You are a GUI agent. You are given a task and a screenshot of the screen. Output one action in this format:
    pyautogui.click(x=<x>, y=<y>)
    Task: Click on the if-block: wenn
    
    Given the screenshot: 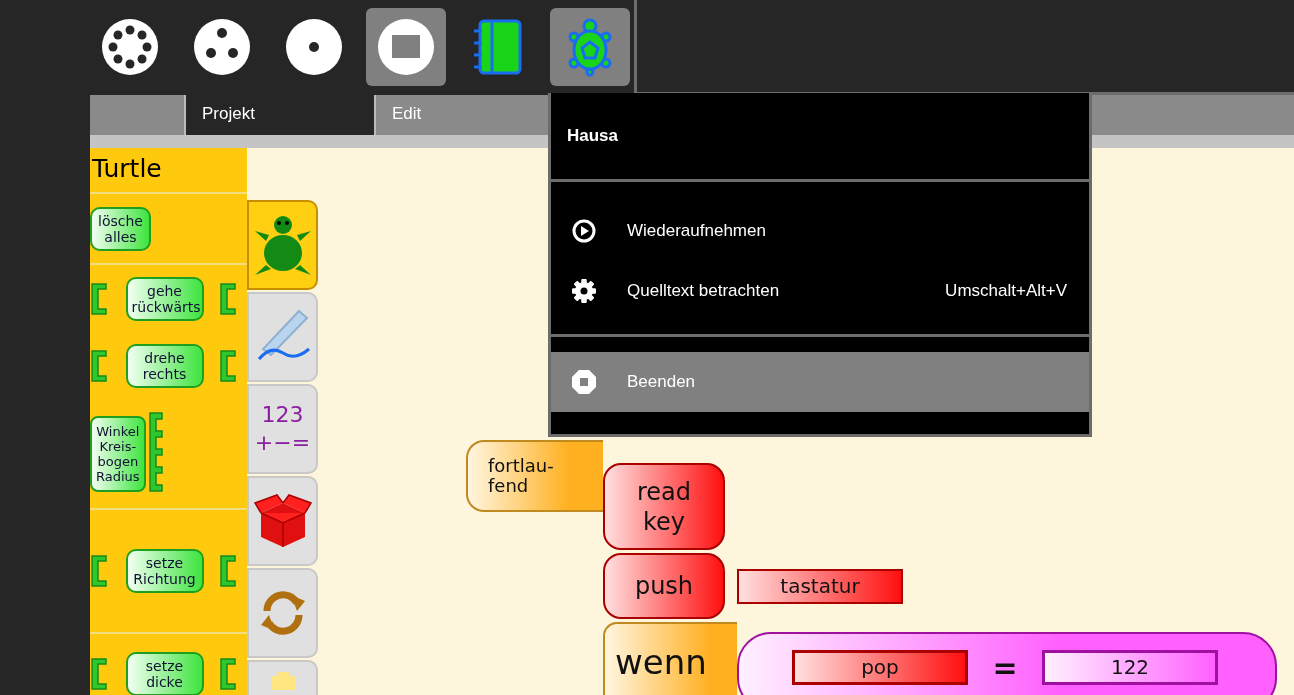 What is the action you would take?
    pyautogui.click(x=670, y=658)
    